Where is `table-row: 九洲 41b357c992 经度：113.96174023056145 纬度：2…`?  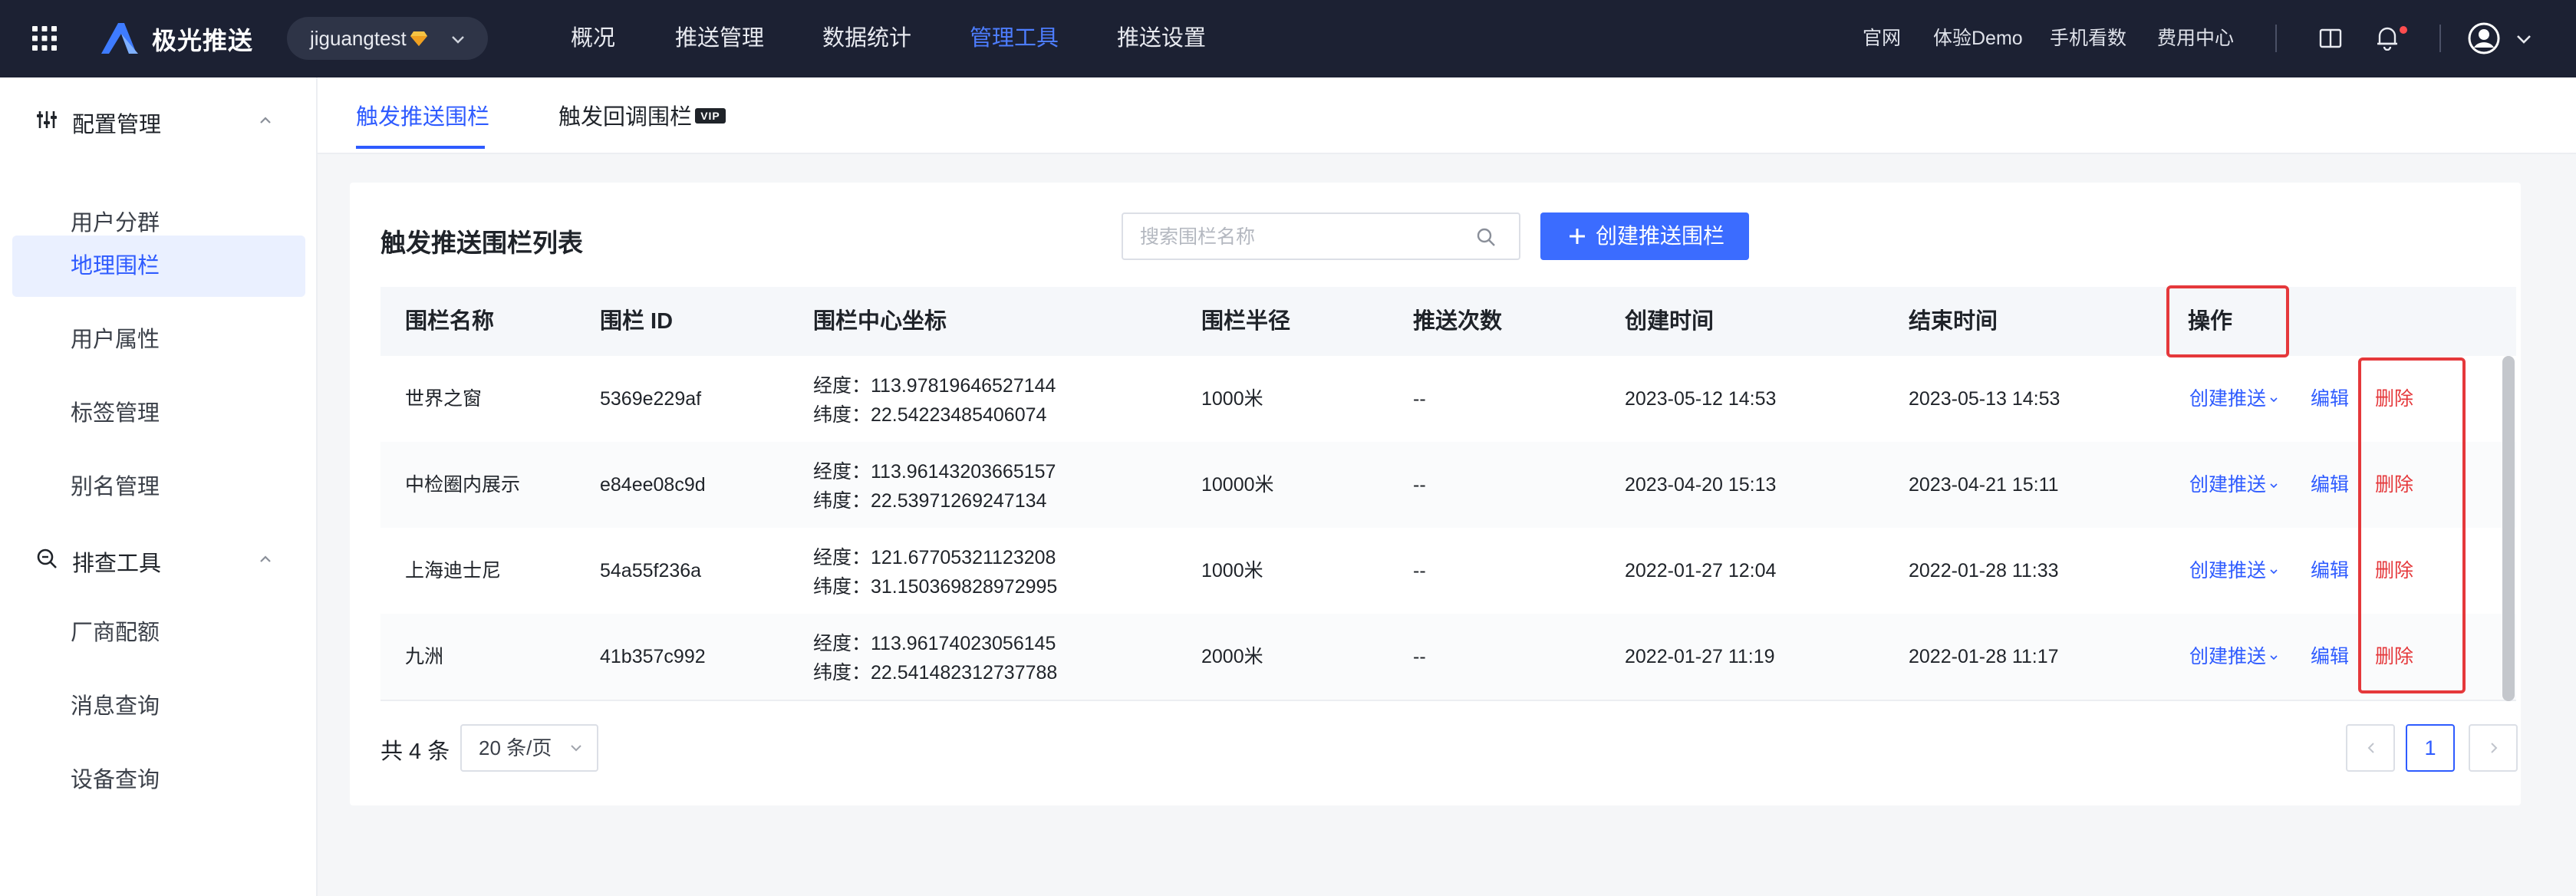
table-row: 九洲 41b357c992 经度：113.96174023056145 纬度：2… is located at coordinates (1448, 657).